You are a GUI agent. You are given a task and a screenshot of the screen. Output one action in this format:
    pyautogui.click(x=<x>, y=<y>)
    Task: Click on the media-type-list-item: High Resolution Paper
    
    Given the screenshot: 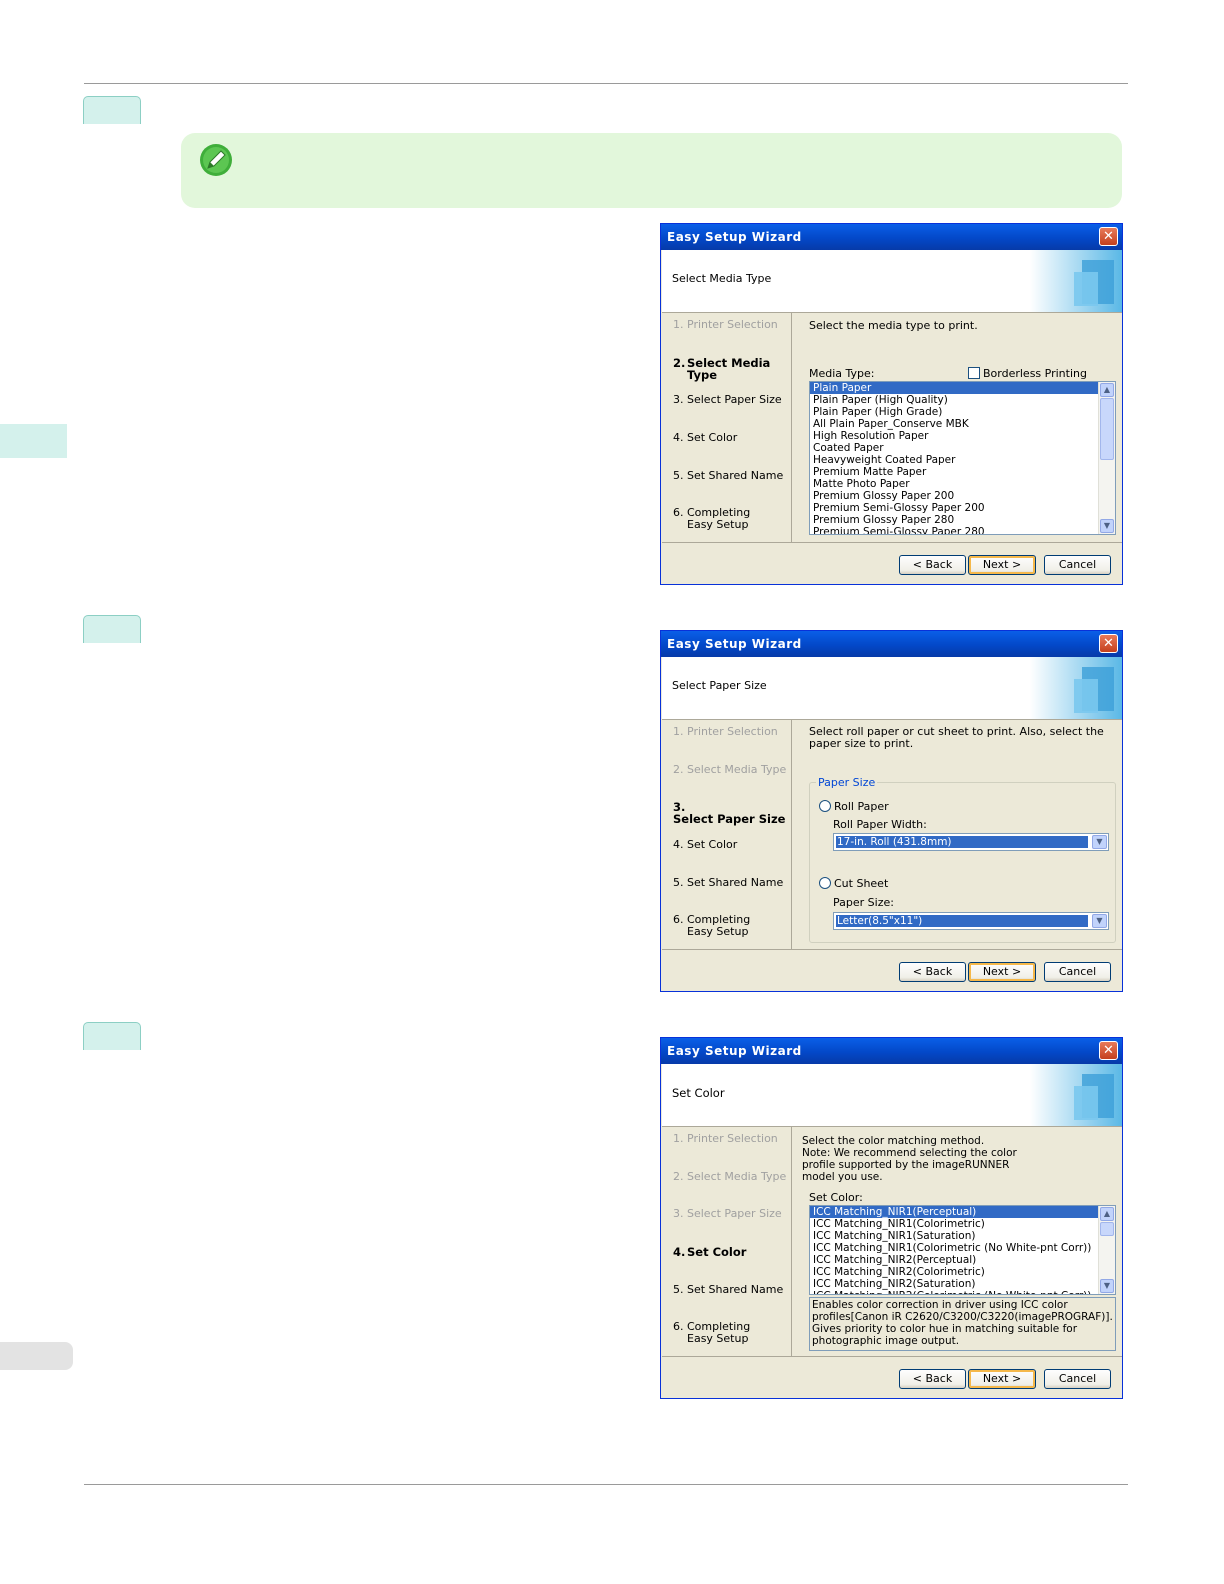 What is the action you would take?
    pyautogui.click(x=954, y=436)
    